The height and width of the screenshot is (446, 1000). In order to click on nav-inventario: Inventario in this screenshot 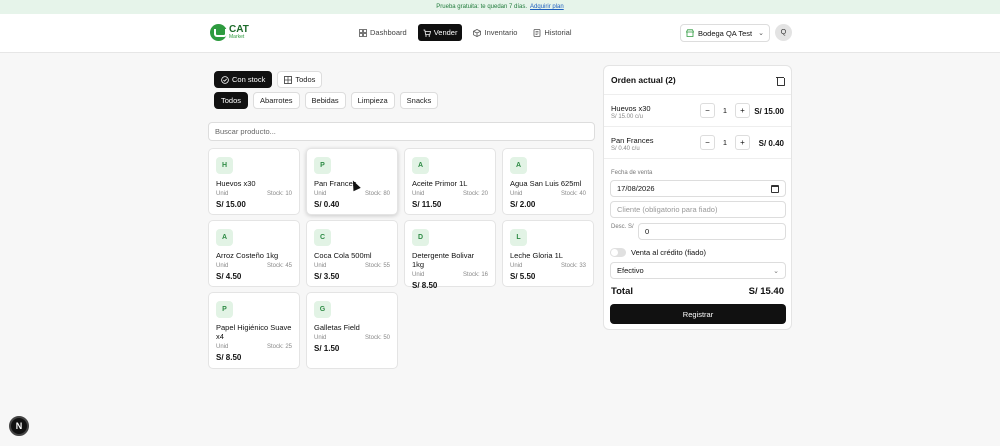, I will do `click(495, 32)`.